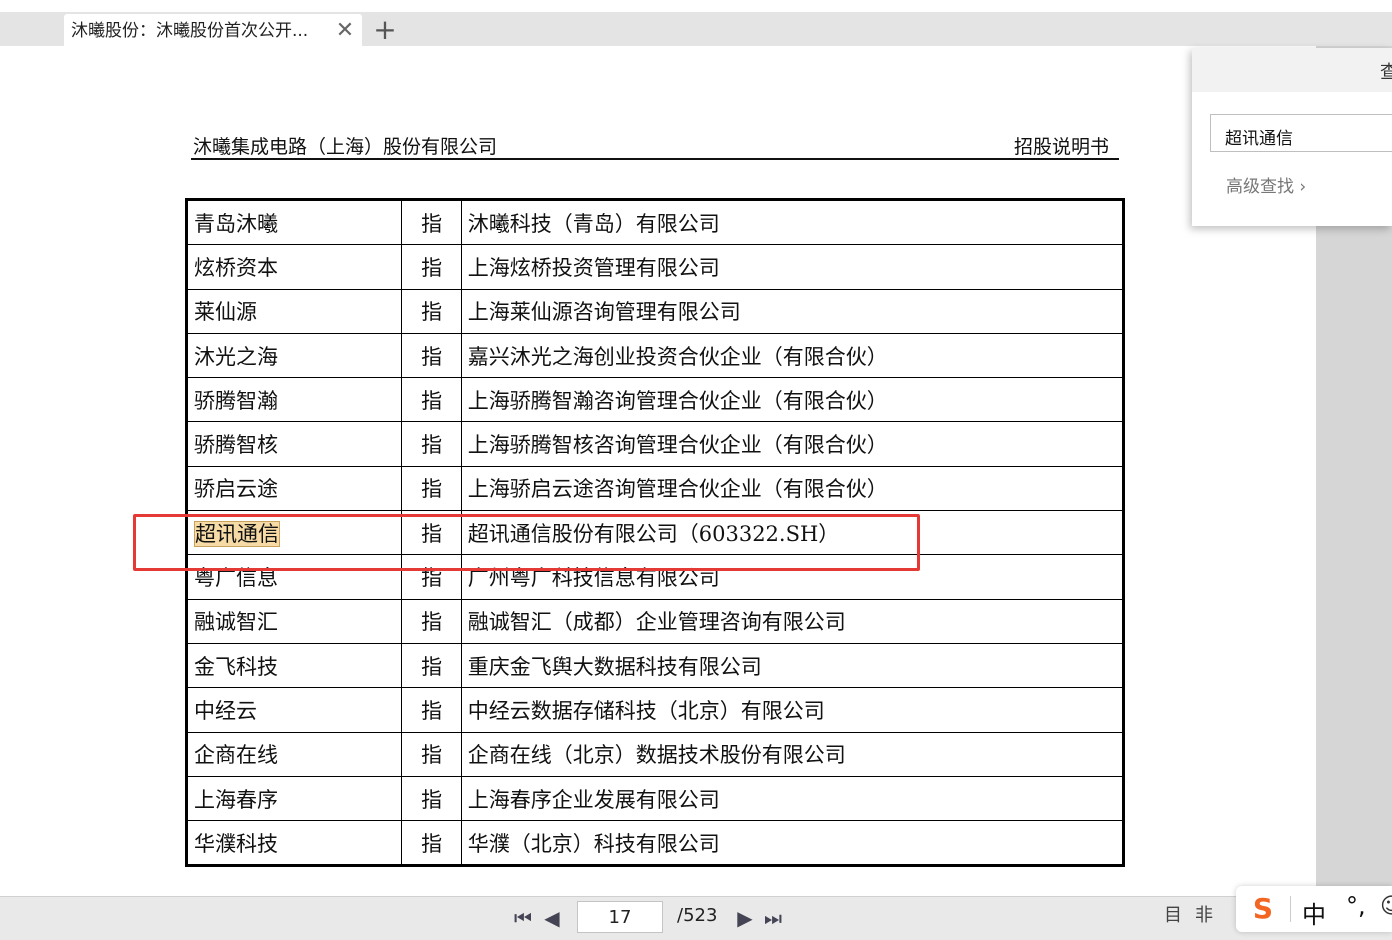  What do you see at coordinates (294, 843) in the screenshot?
I see `term-cell: 华濮科技` at bounding box center [294, 843].